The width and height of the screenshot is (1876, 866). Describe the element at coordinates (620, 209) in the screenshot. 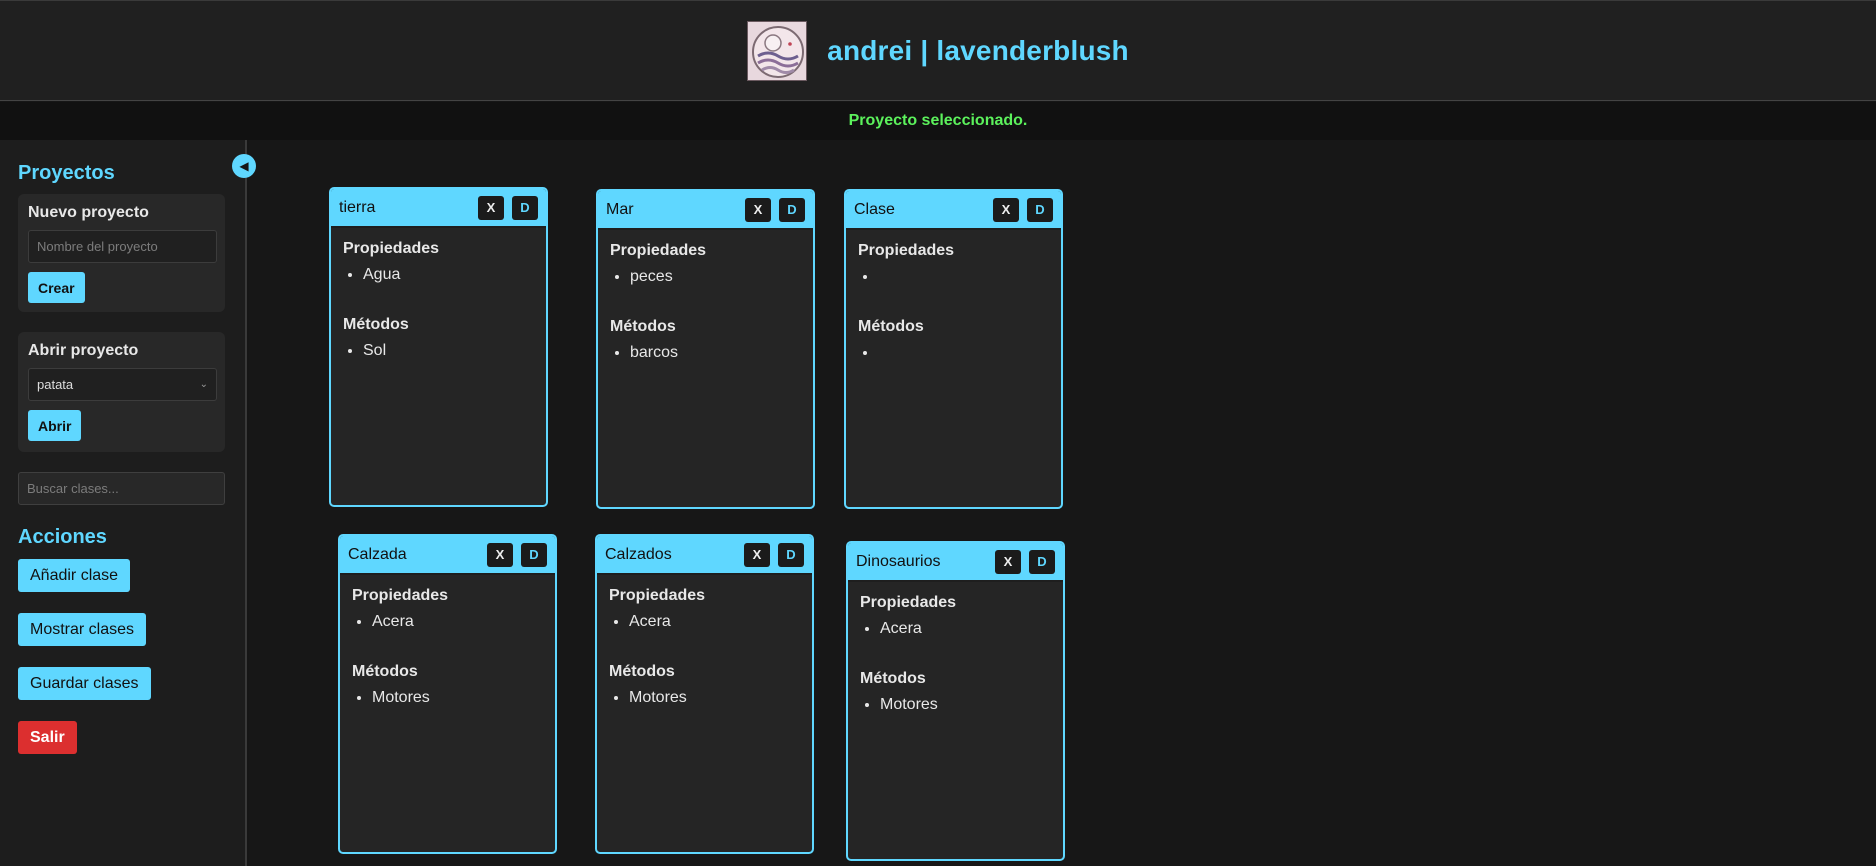

I see `class-name: Mar` at that location.